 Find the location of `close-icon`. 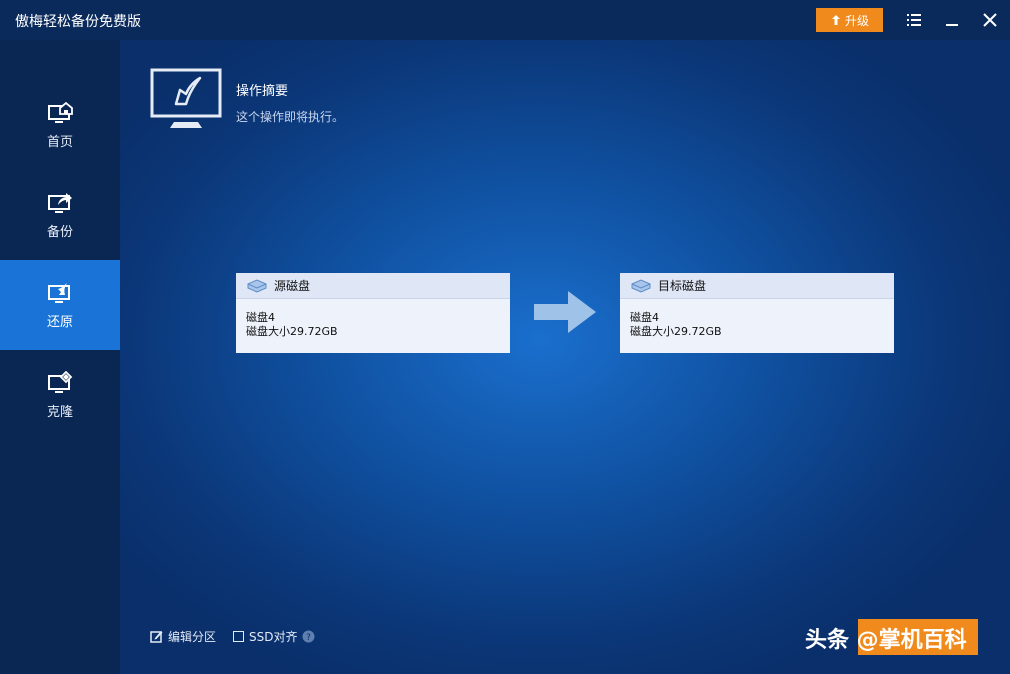

close-icon is located at coordinates (990, 20).